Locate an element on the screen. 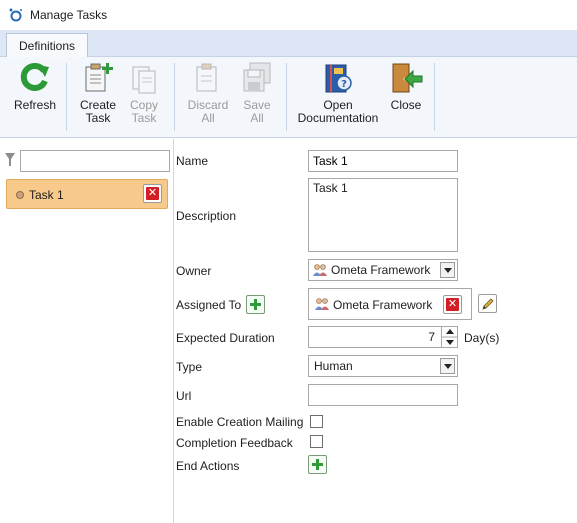 The width and height of the screenshot is (577, 523). close-label: Close is located at coordinates (406, 105).